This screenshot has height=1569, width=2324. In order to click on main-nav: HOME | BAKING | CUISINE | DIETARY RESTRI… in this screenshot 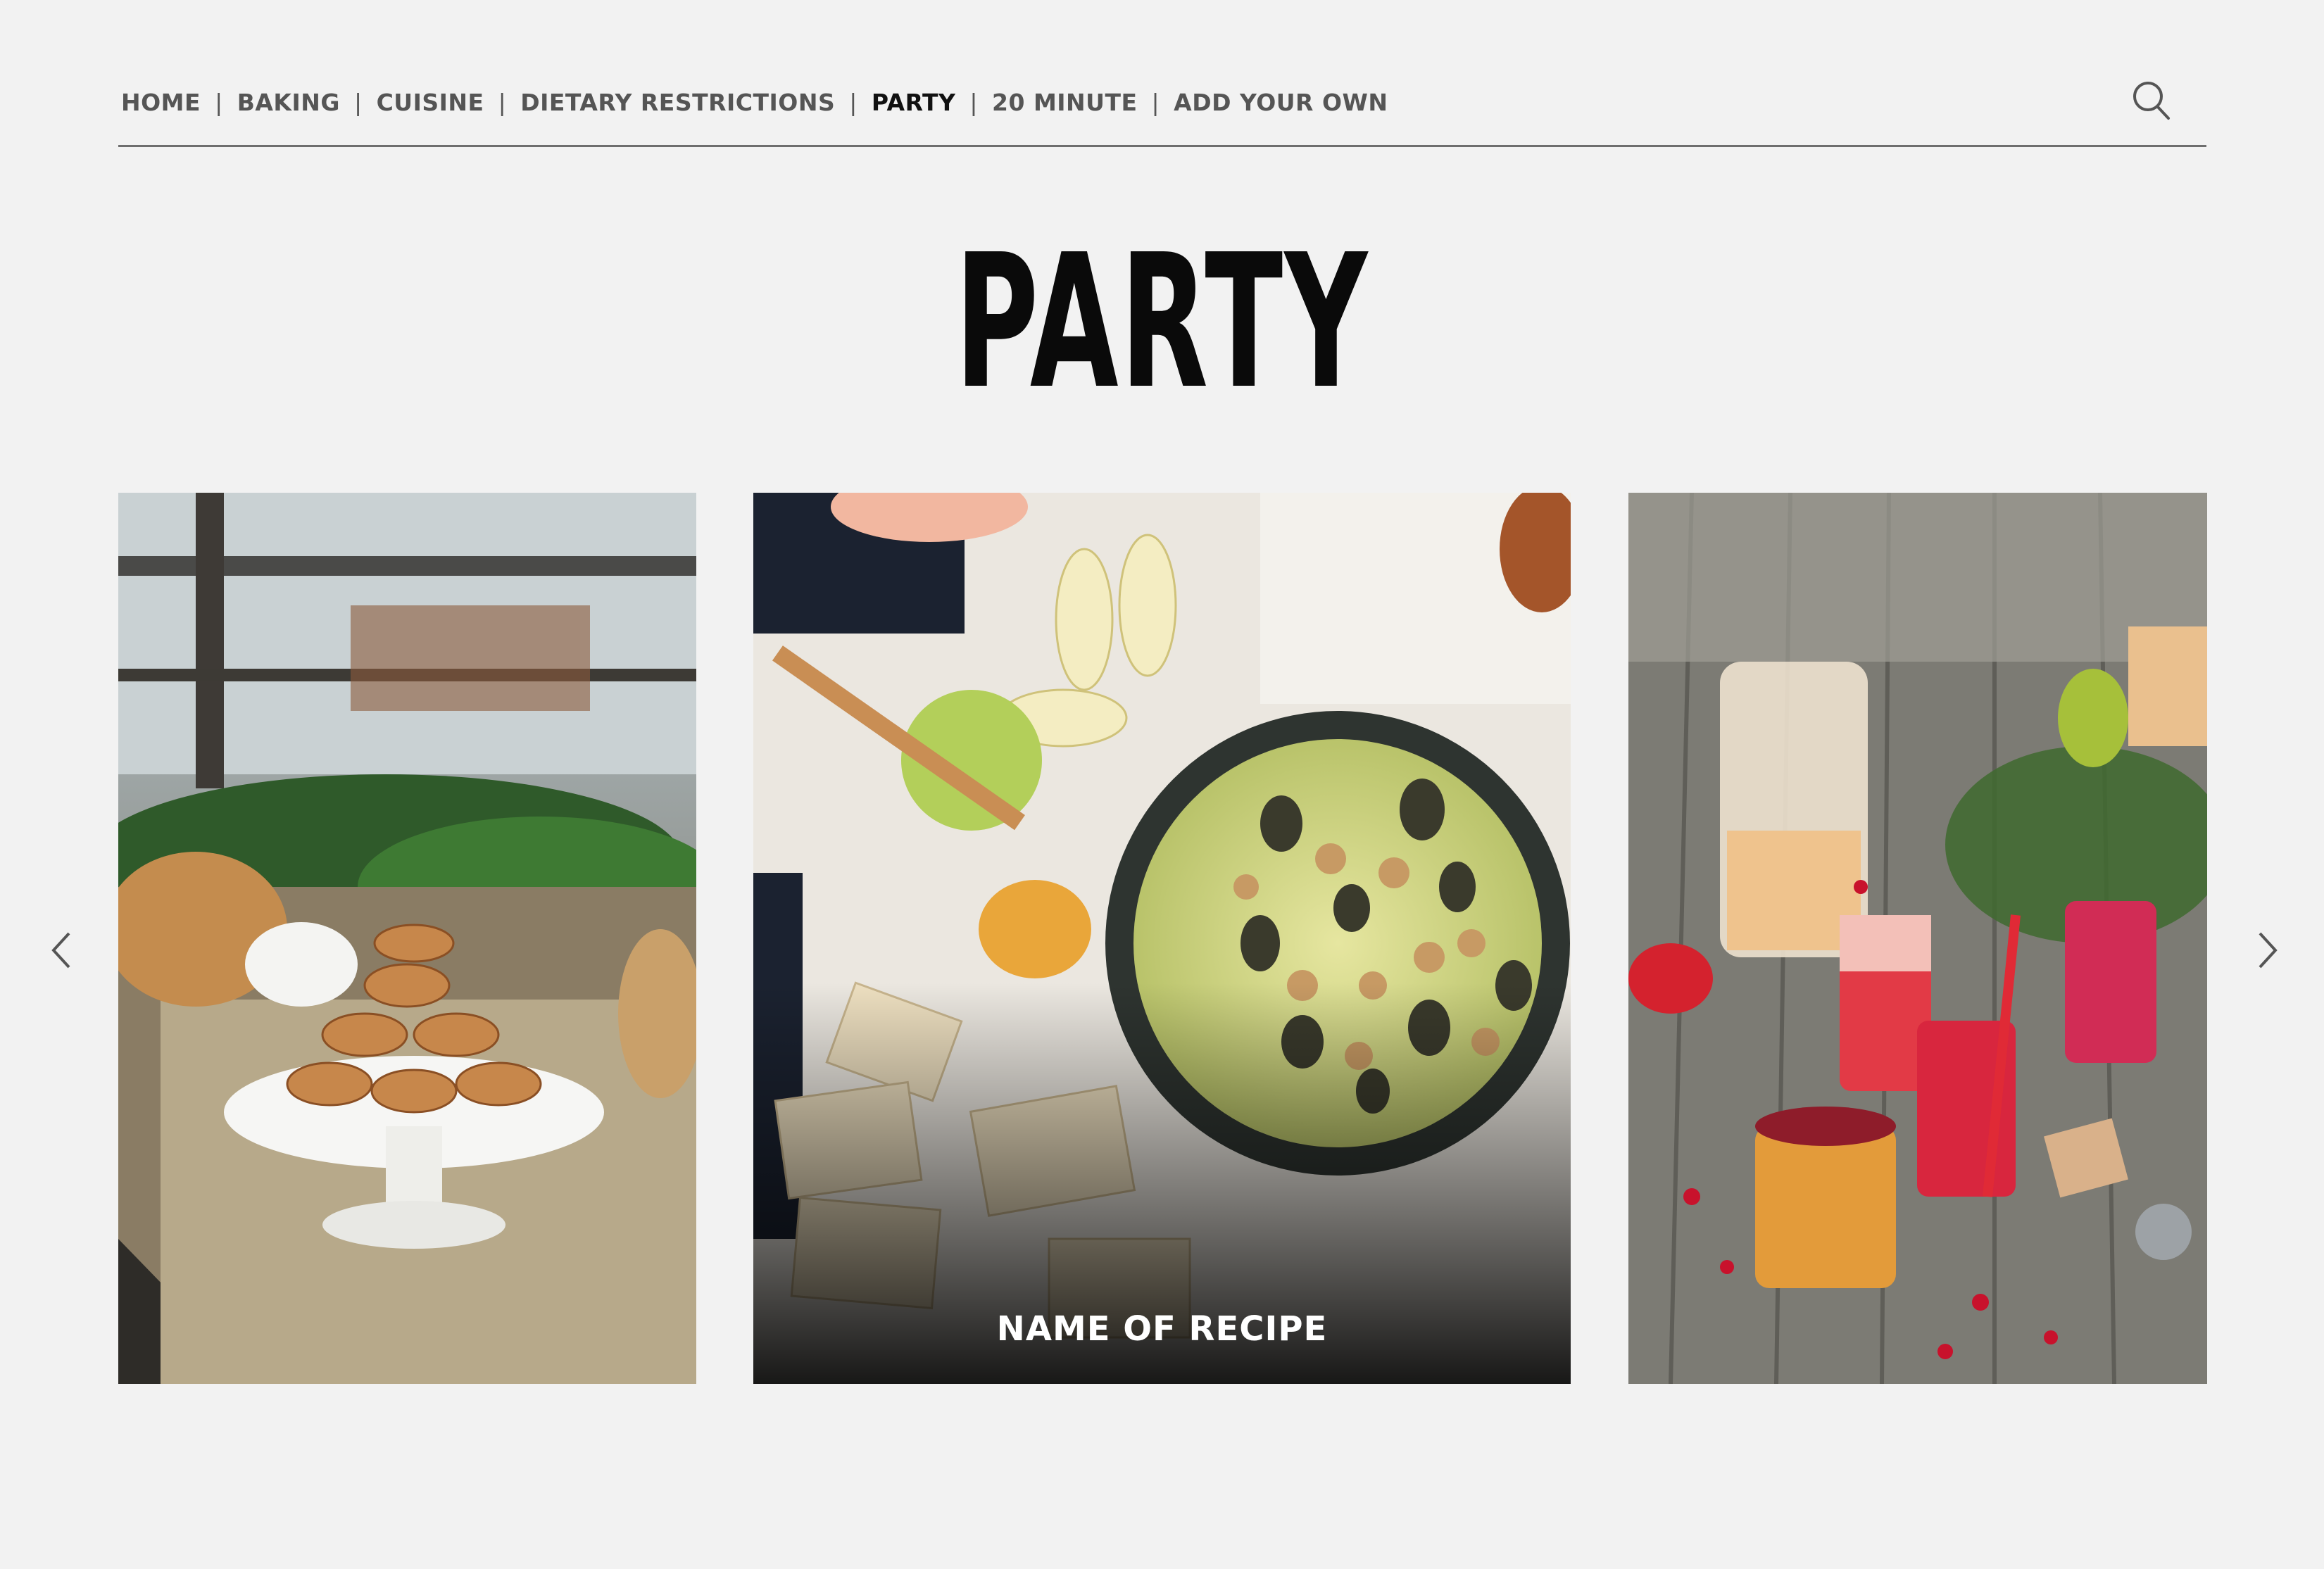, I will do `click(754, 103)`.